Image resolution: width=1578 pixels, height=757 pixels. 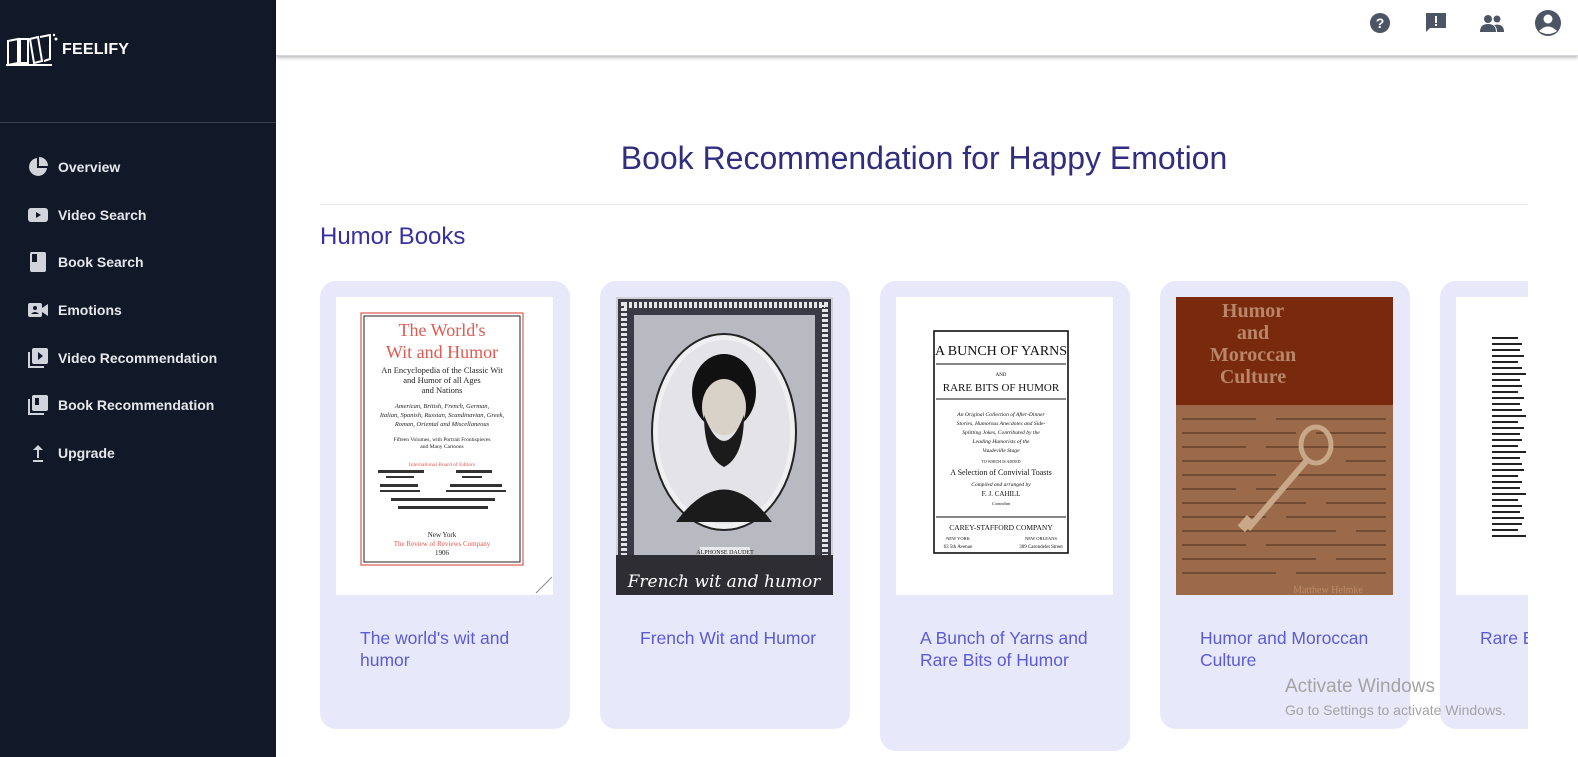 I want to click on cover-text: and, so click(x=1253, y=333).